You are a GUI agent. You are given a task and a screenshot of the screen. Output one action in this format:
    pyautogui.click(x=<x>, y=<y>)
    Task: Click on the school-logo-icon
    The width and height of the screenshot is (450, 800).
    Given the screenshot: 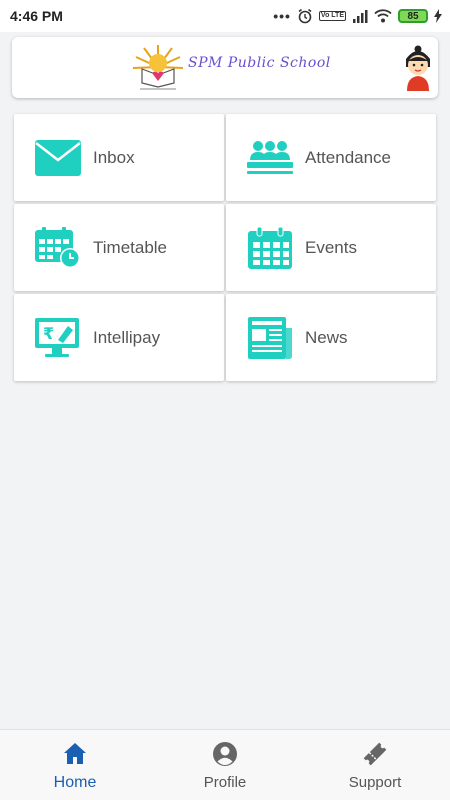 What is the action you would take?
    pyautogui.click(x=158, y=67)
    